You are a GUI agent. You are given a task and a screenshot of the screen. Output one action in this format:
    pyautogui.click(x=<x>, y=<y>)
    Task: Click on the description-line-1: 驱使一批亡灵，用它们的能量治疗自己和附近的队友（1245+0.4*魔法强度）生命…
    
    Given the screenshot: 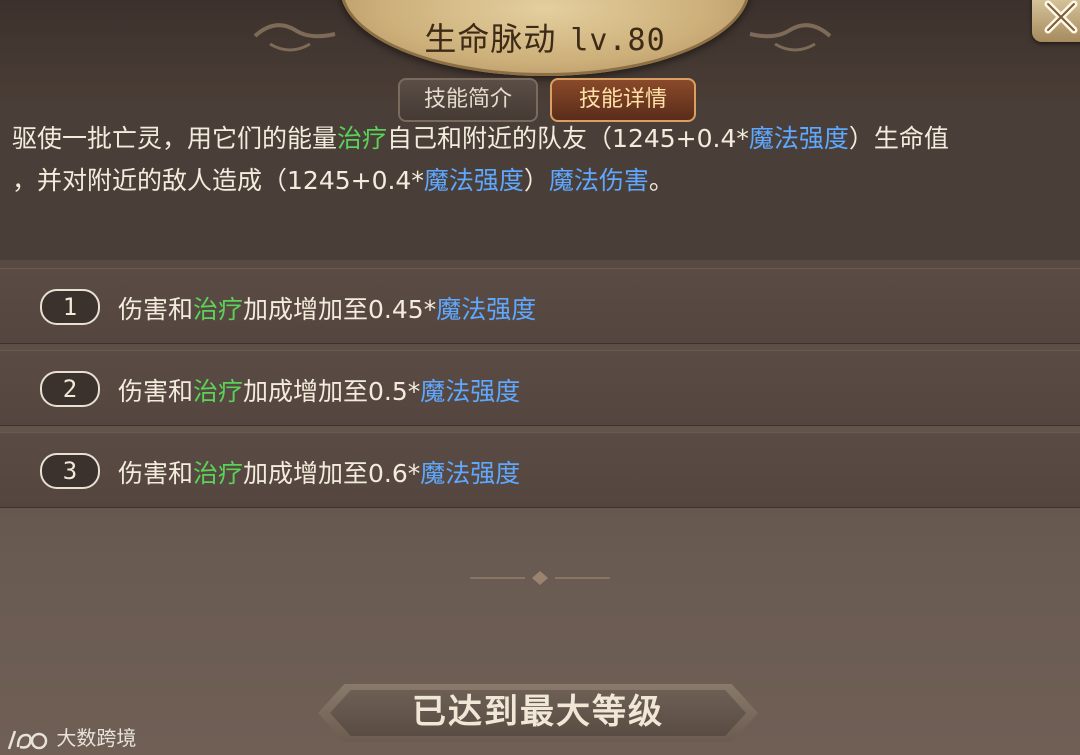 What is the action you would take?
    pyautogui.click(x=542, y=139)
    